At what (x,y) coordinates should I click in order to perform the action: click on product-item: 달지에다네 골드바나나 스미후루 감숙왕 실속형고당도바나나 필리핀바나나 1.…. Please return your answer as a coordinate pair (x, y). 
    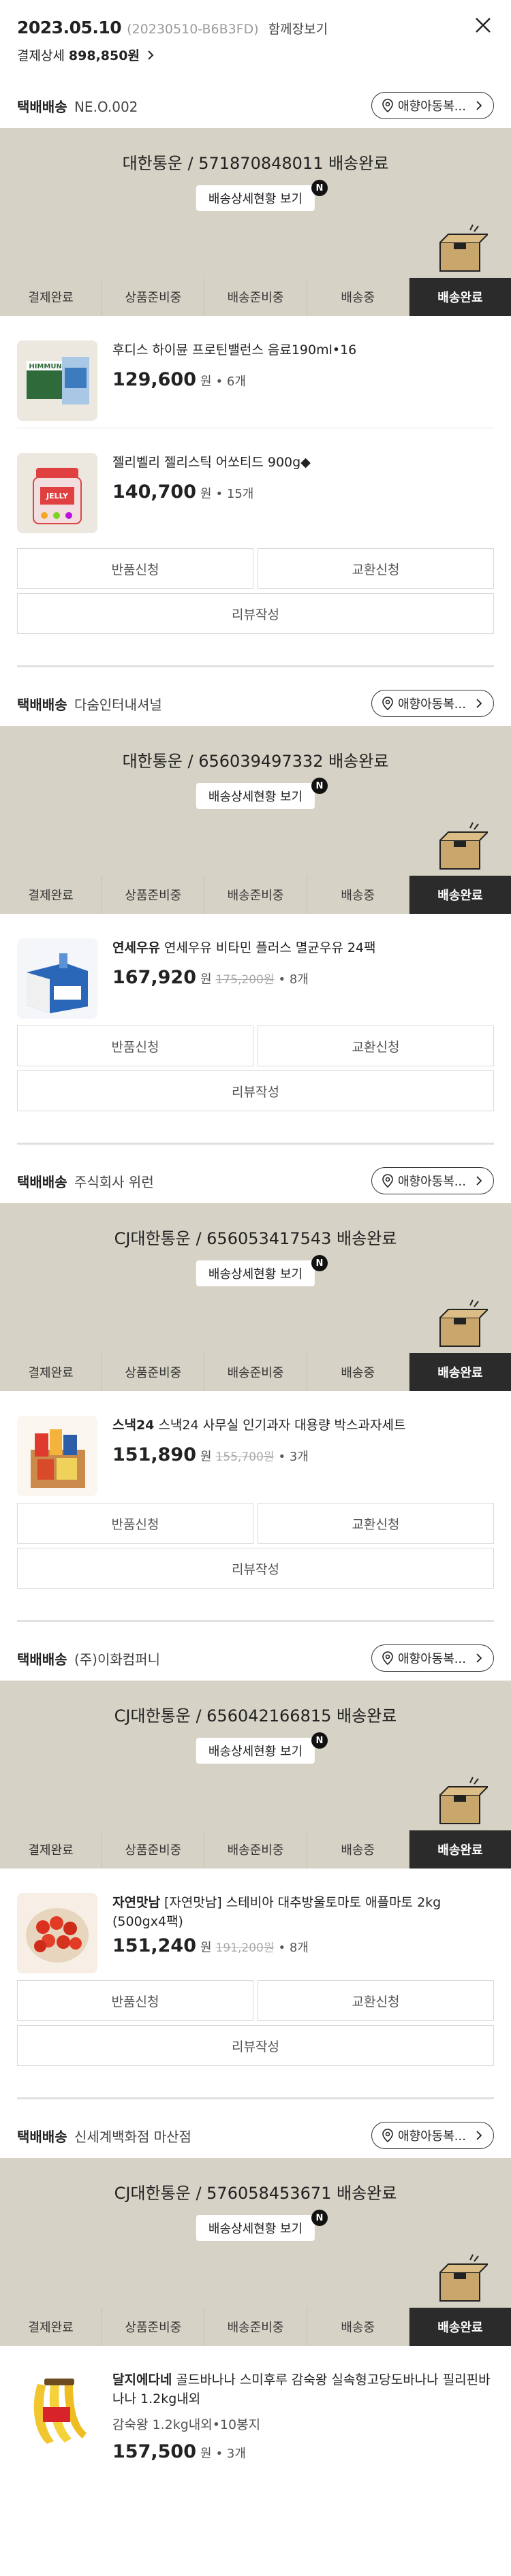
    Looking at the image, I should click on (255, 2414).